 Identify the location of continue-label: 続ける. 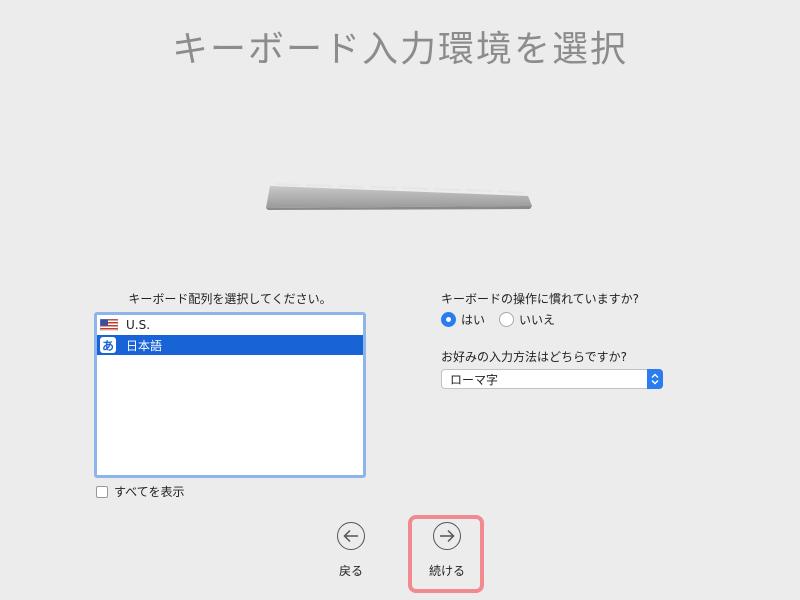
(446, 571).